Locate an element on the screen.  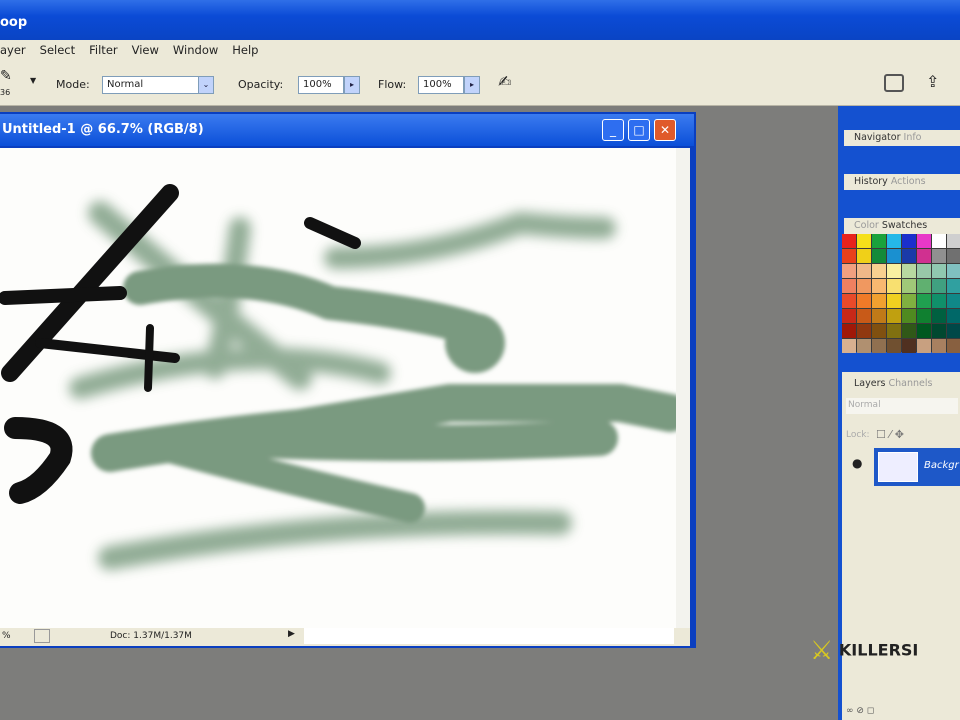
flow-slider-button: ▸ is located at coordinates (472, 85).